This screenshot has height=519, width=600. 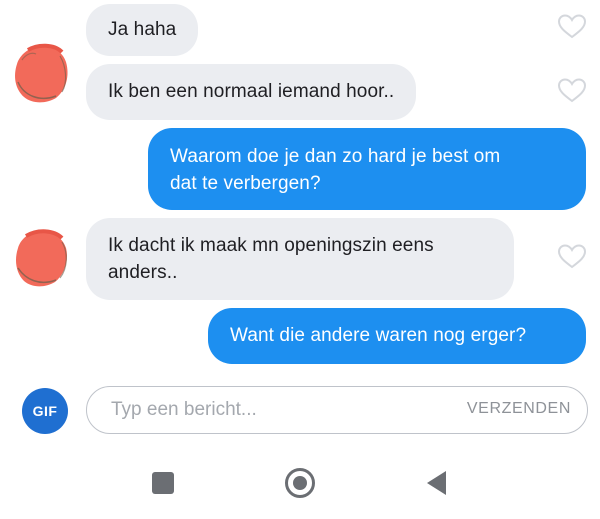 What do you see at coordinates (519, 409) in the screenshot?
I see `send-button: VERZENDEN` at bounding box center [519, 409].